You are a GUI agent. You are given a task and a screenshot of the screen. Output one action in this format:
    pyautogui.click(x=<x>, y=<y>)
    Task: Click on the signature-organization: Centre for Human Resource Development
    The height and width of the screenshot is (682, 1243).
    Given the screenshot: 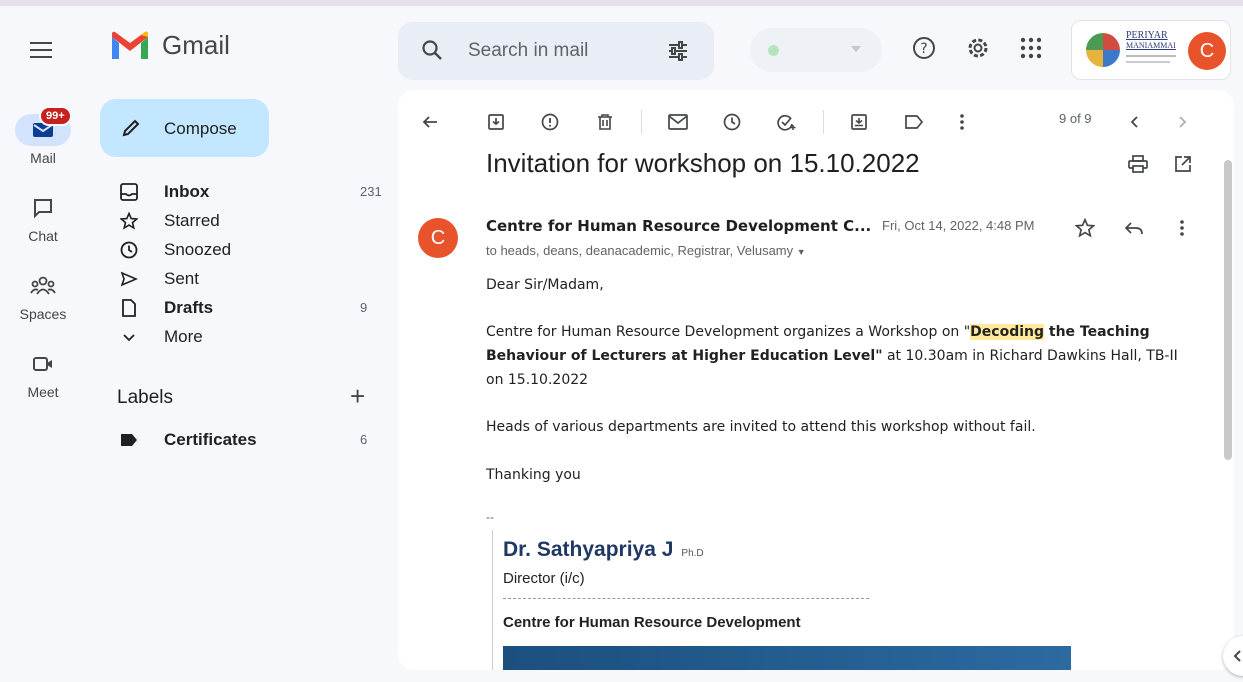 What is the action you would take?
    pyautogui.click(x=652, y=622)
    